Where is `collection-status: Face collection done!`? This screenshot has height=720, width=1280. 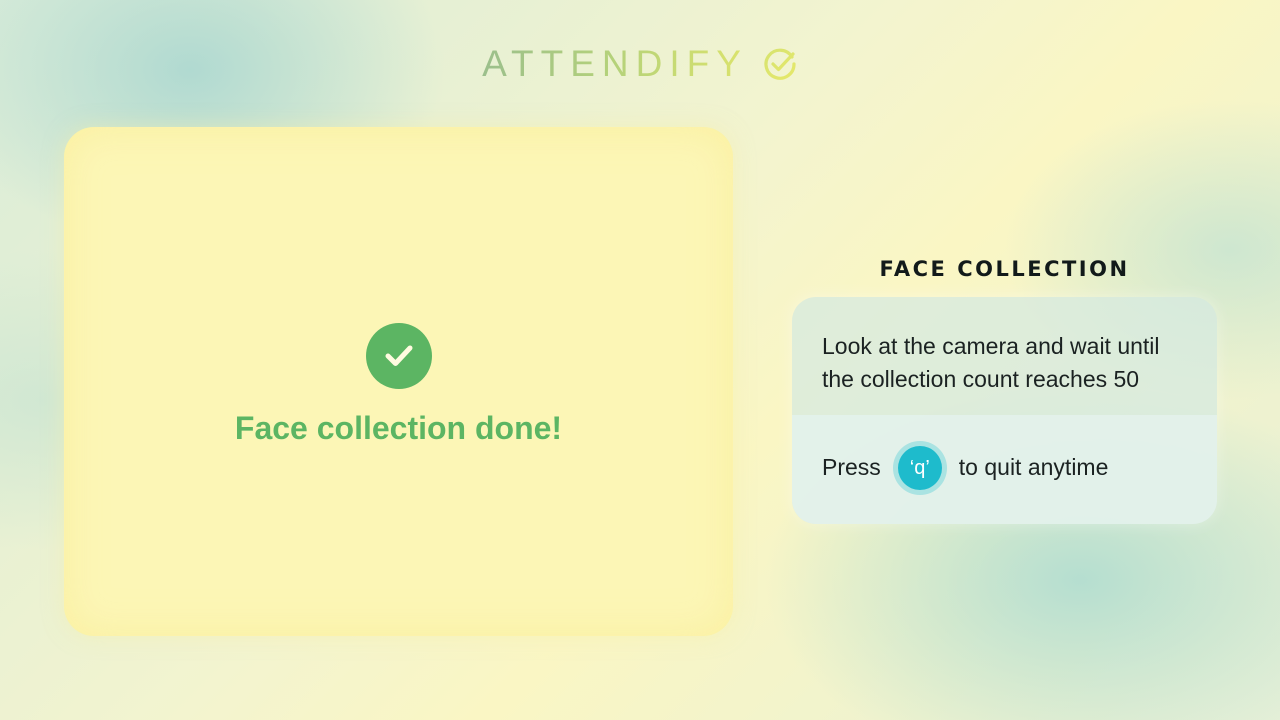 collection-status: Face collection done! is located at coordinates (398, 385).